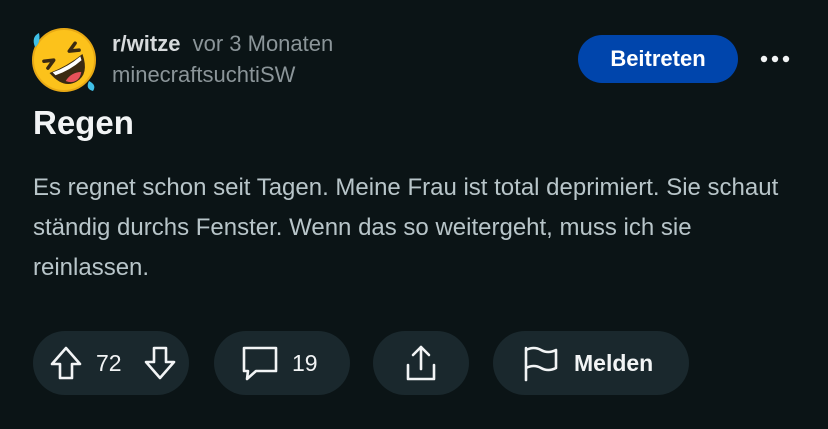 The height and width of the screenshot is (429, 828). Describe the element at coordinates (263, 43) in the screenshot. I see `post-time-ago: vor 3 Monaten` at that location.